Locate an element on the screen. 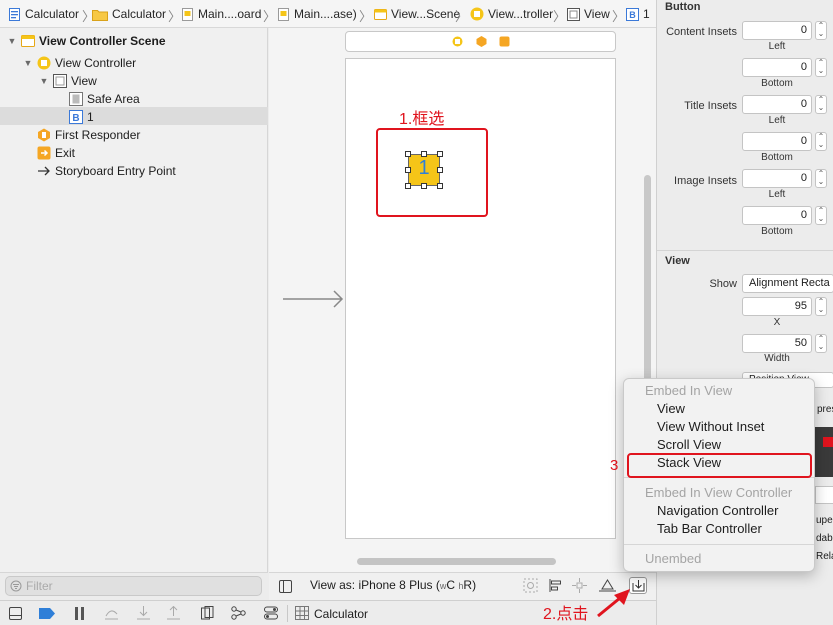  color-swatch is located at coordinates (828, 442).